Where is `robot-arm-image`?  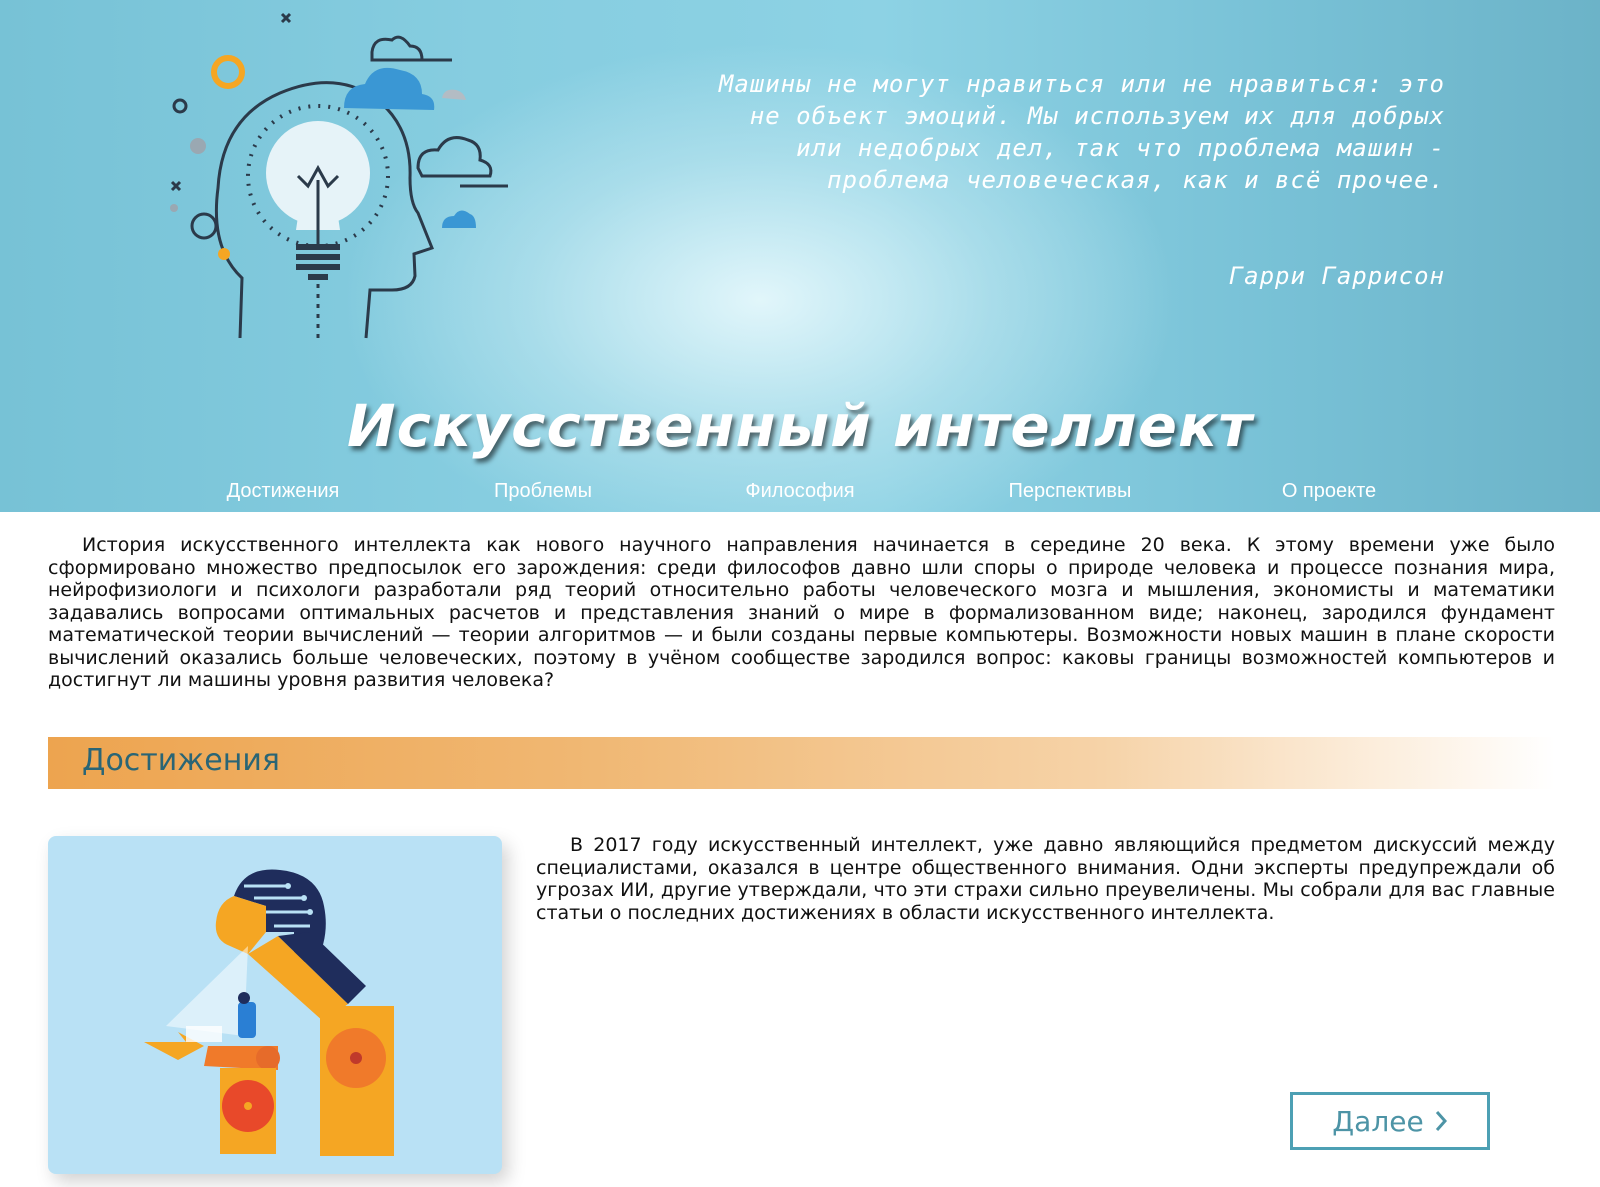 robot-arm-image is located at coordinates (269, 1012).